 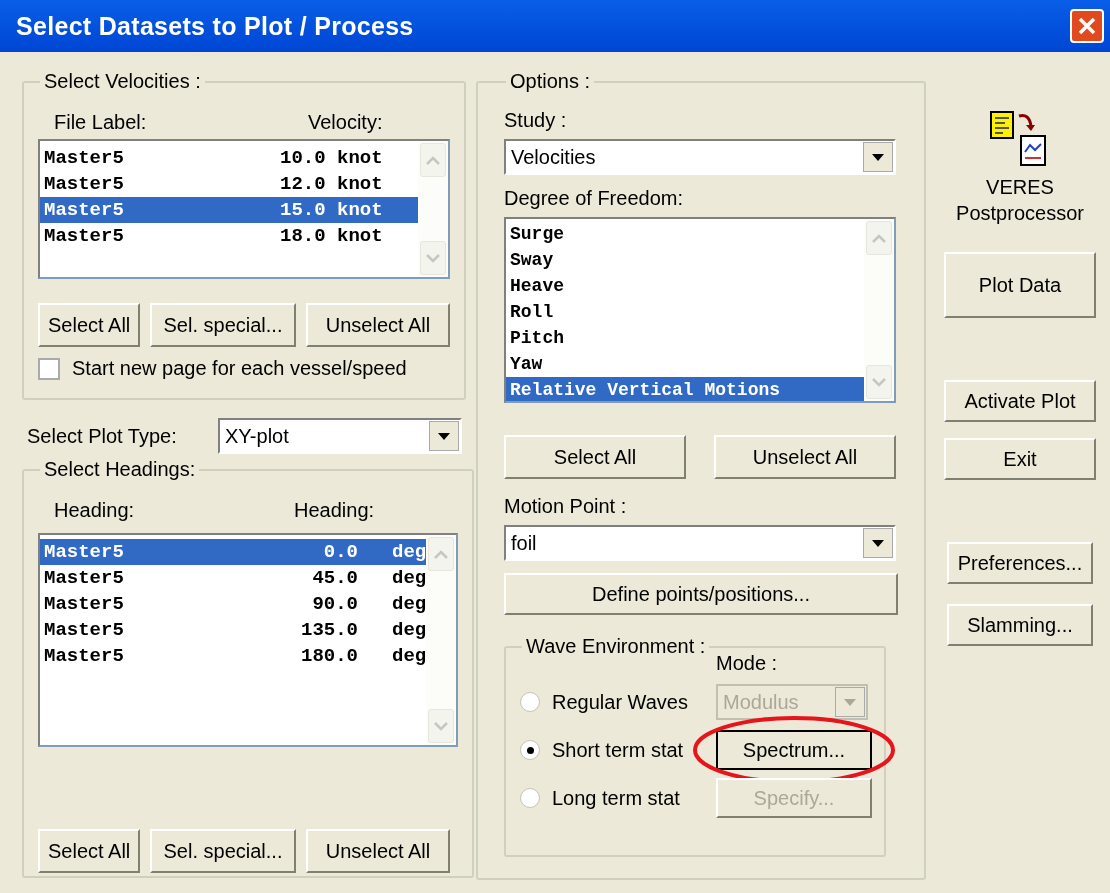 What do you see at coordinates (233, 552) in the screenshot?
I see `list-item: Master5 0.0 deg` at bounding box center [233, 552].